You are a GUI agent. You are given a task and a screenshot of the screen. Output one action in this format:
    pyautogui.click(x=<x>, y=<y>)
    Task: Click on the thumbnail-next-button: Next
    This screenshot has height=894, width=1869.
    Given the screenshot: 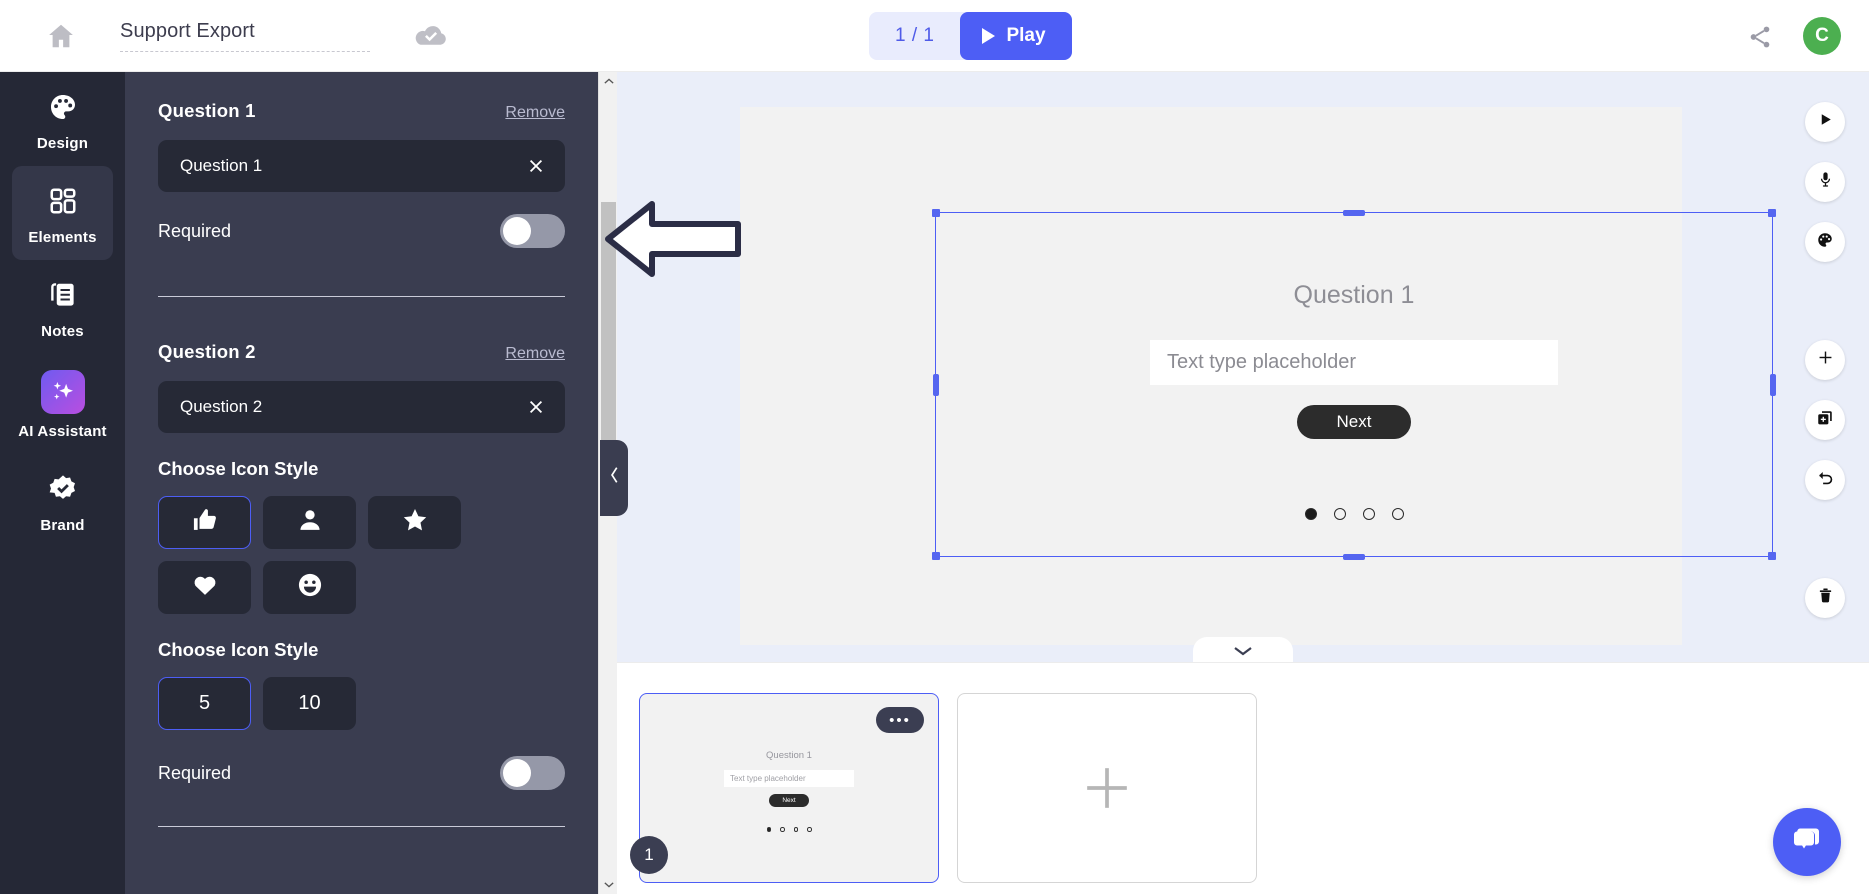 What is the action you would take?
    pyautogui.click(x=789, y=800)
    